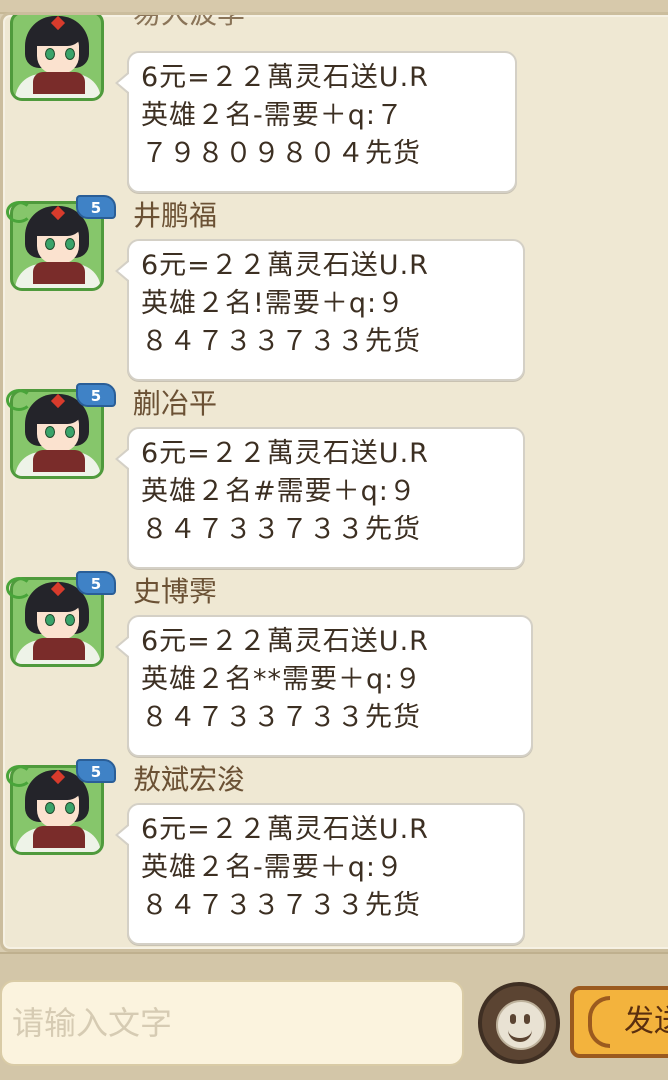 The height and width of the screenshot is (1080, 668). Describe the element at coordinates (646, 1021) in the screenshot. I see `send-button-label: 发送` at that location.